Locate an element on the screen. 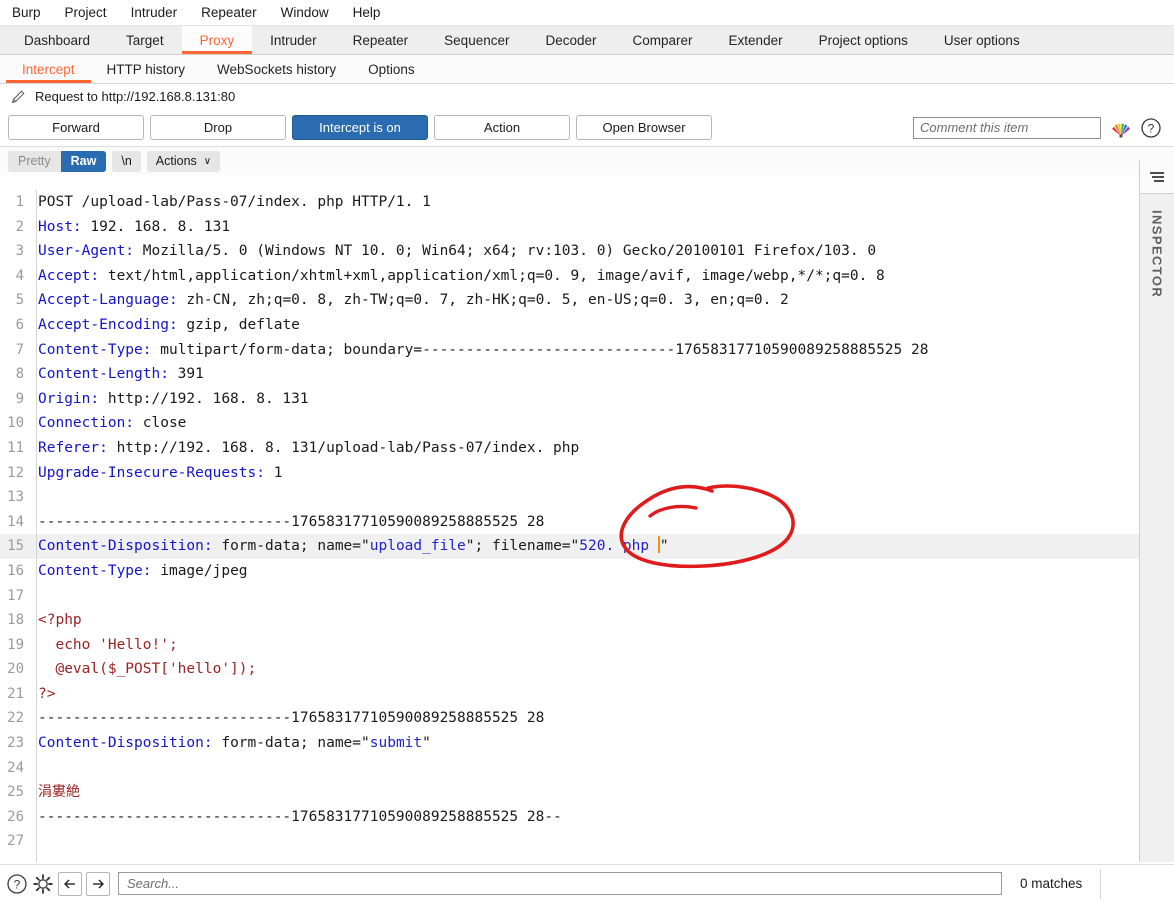 The image size is (1174, 902). subtab-http-history: HTTP history is located at coordinates (146, 69).